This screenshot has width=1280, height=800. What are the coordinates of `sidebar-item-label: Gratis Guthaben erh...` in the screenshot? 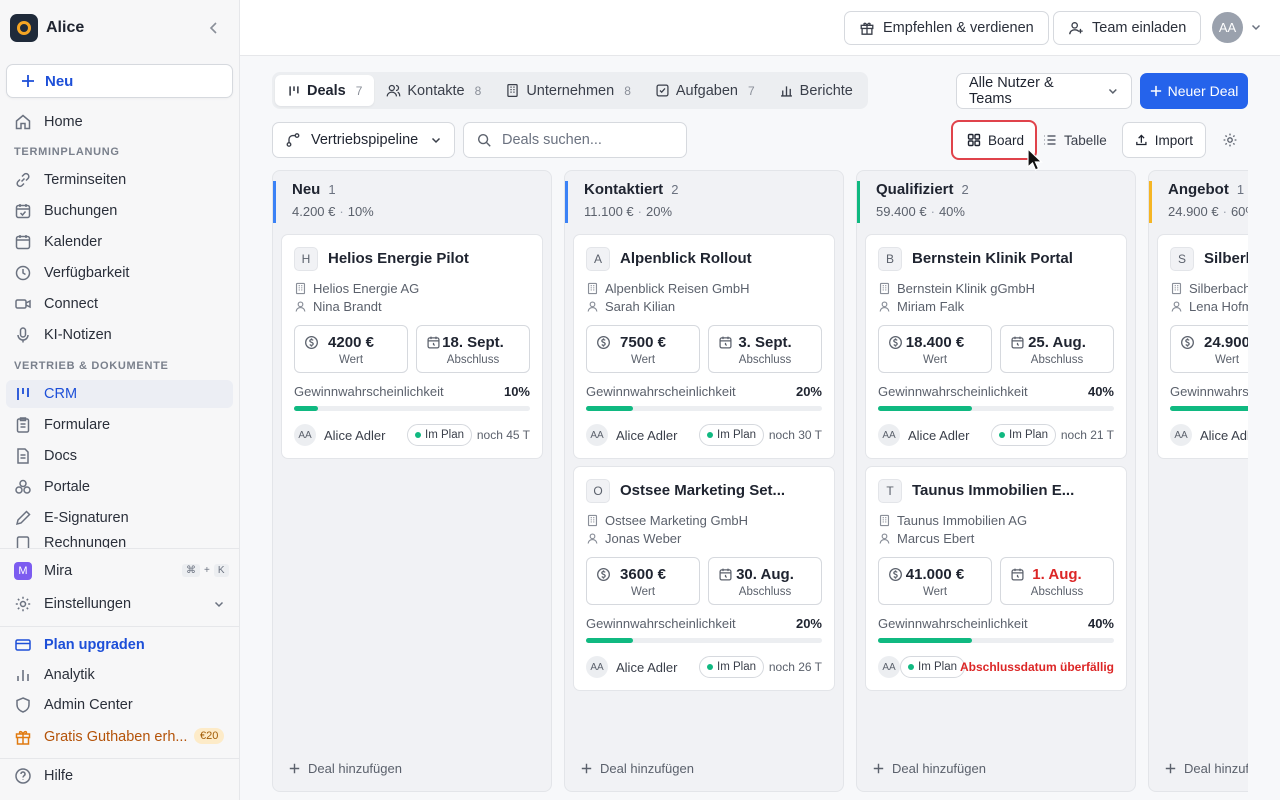 It's located at (116, 737).